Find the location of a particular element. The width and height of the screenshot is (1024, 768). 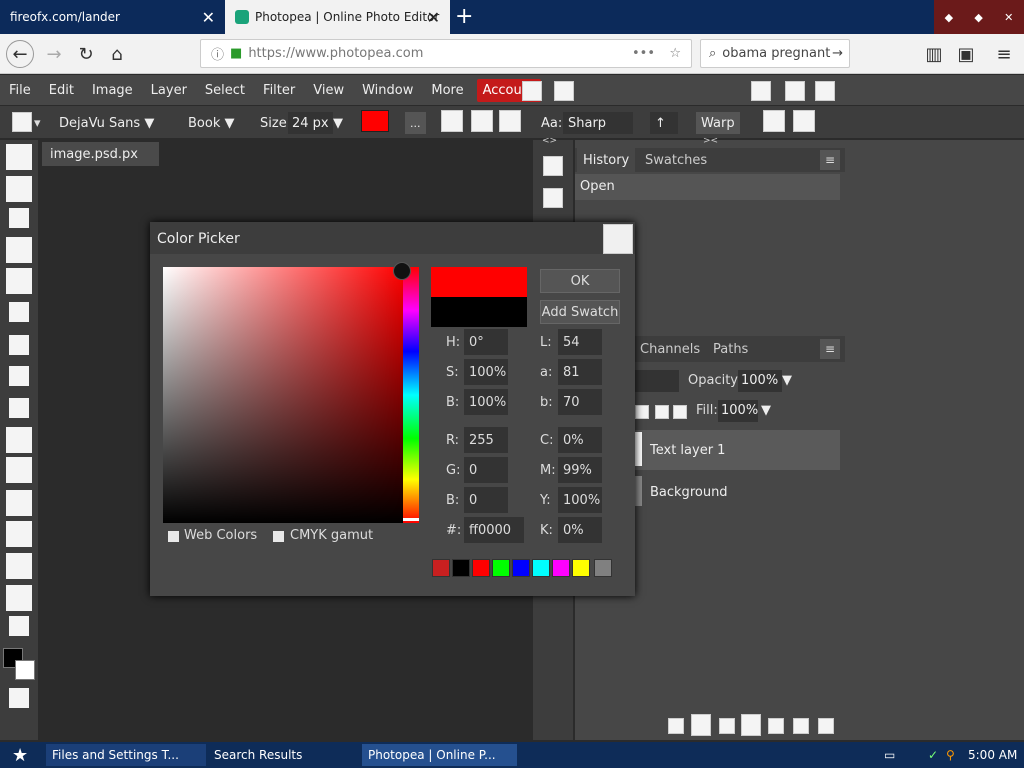

red-input: 255 is located at coordinates (486, 440).